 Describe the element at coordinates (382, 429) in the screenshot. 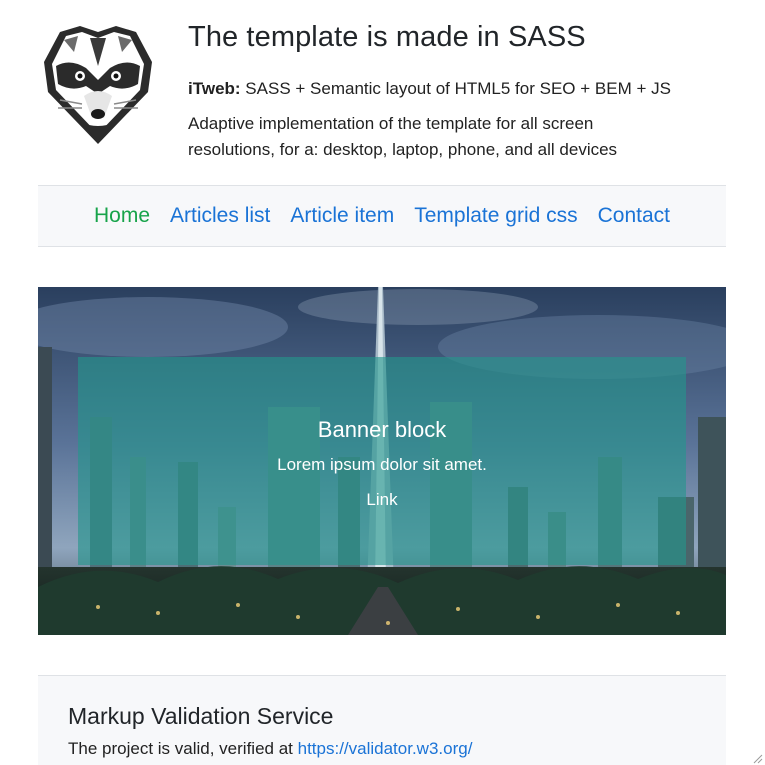

I see `banner-title: Banner block` at that location.